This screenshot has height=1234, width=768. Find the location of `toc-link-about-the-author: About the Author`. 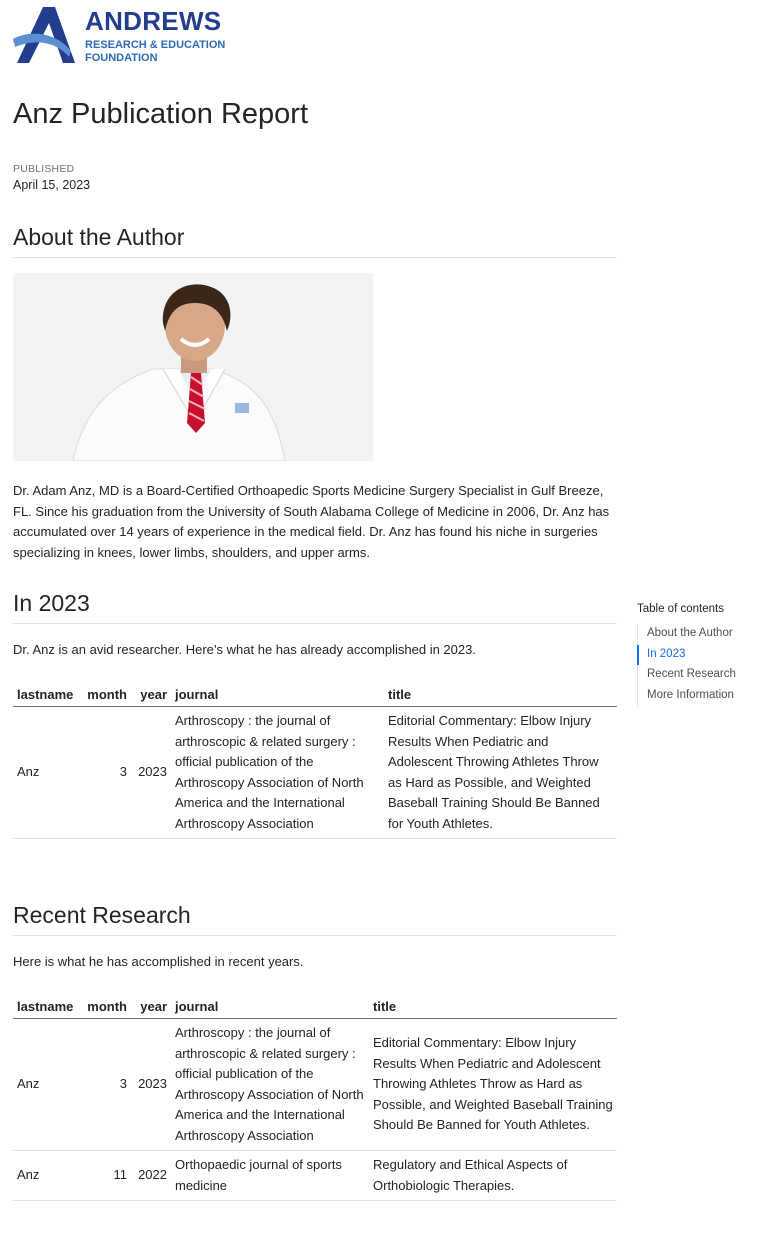

toc-link-about-the-author: About the Author is located at coordinates (700, 634).